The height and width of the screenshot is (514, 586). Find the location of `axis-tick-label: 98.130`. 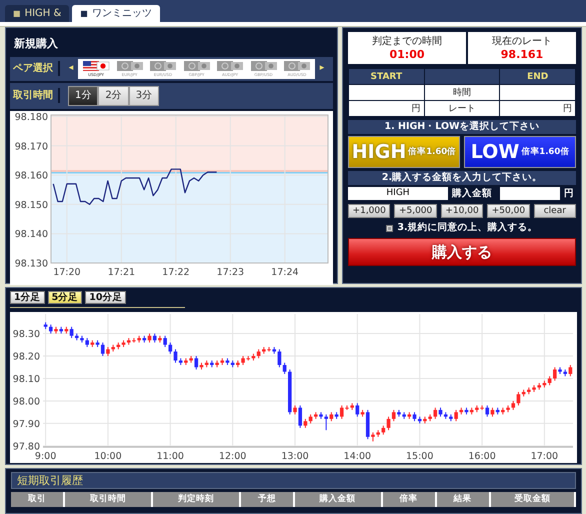

axis-tick-label: 98.130 is located at coordinates (31, 263).